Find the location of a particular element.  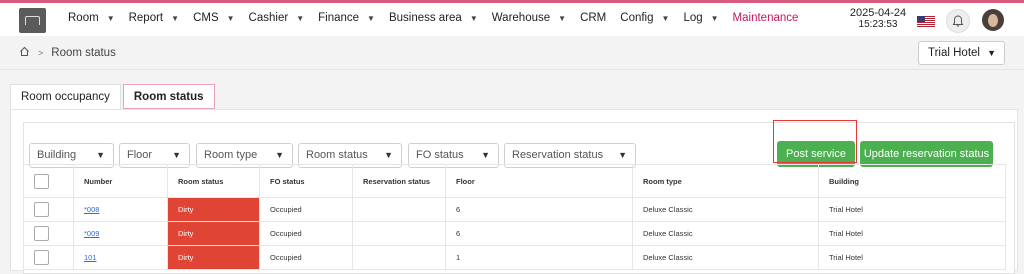

col-number: Number is located at coordinates (120, 181).